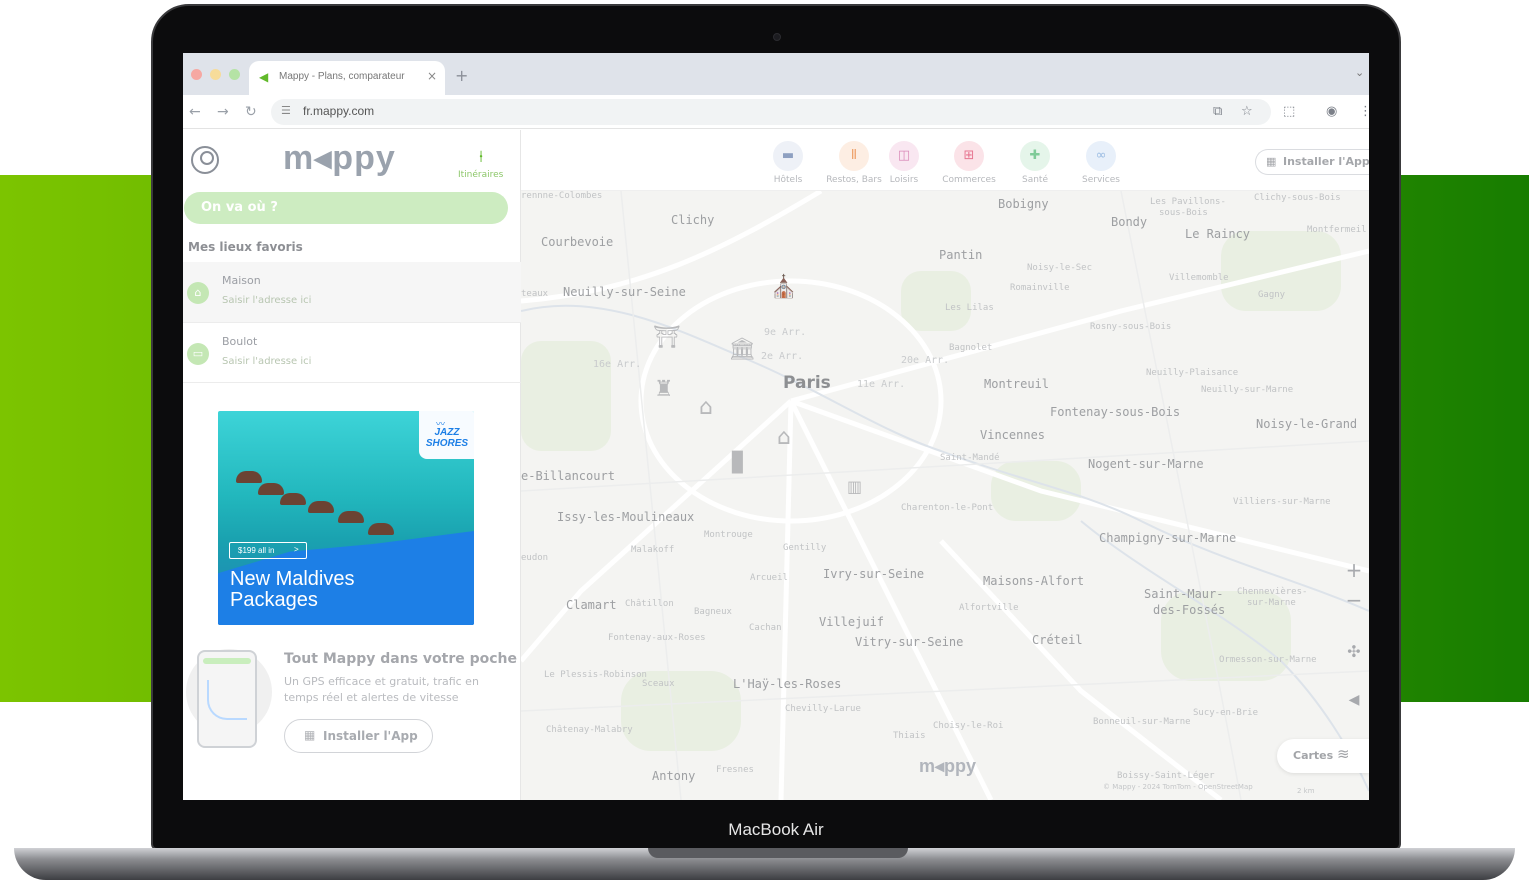  I want to click on tour-montparnasse-icon: ▮, so click(737, 460).